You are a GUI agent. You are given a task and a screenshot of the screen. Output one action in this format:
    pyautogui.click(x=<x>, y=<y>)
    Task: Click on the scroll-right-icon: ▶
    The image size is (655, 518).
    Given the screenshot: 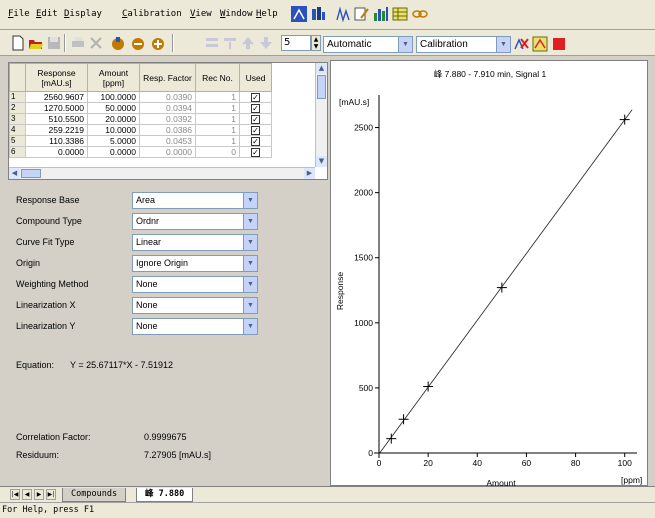 What is the action you would take?
    pyautogui.click(x=309, y=173)
    